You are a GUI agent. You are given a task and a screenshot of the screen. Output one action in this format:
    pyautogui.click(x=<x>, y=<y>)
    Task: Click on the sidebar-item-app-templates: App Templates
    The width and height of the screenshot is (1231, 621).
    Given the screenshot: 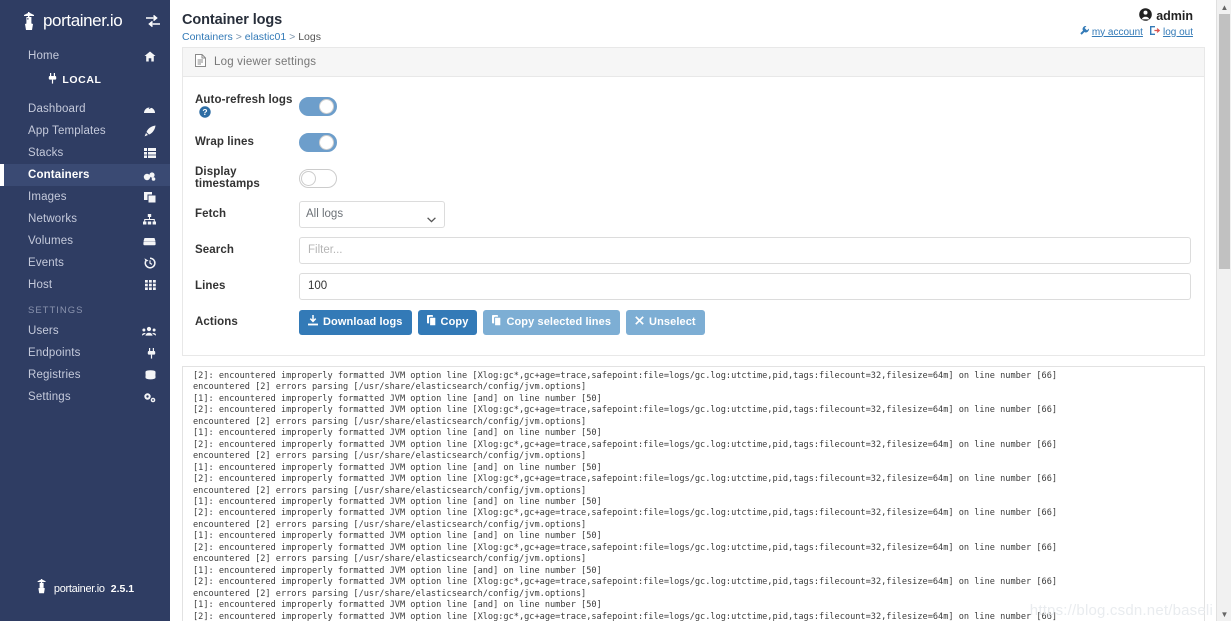 What is the action you would take?
    pyautogui.click(x=85, y=131)
    